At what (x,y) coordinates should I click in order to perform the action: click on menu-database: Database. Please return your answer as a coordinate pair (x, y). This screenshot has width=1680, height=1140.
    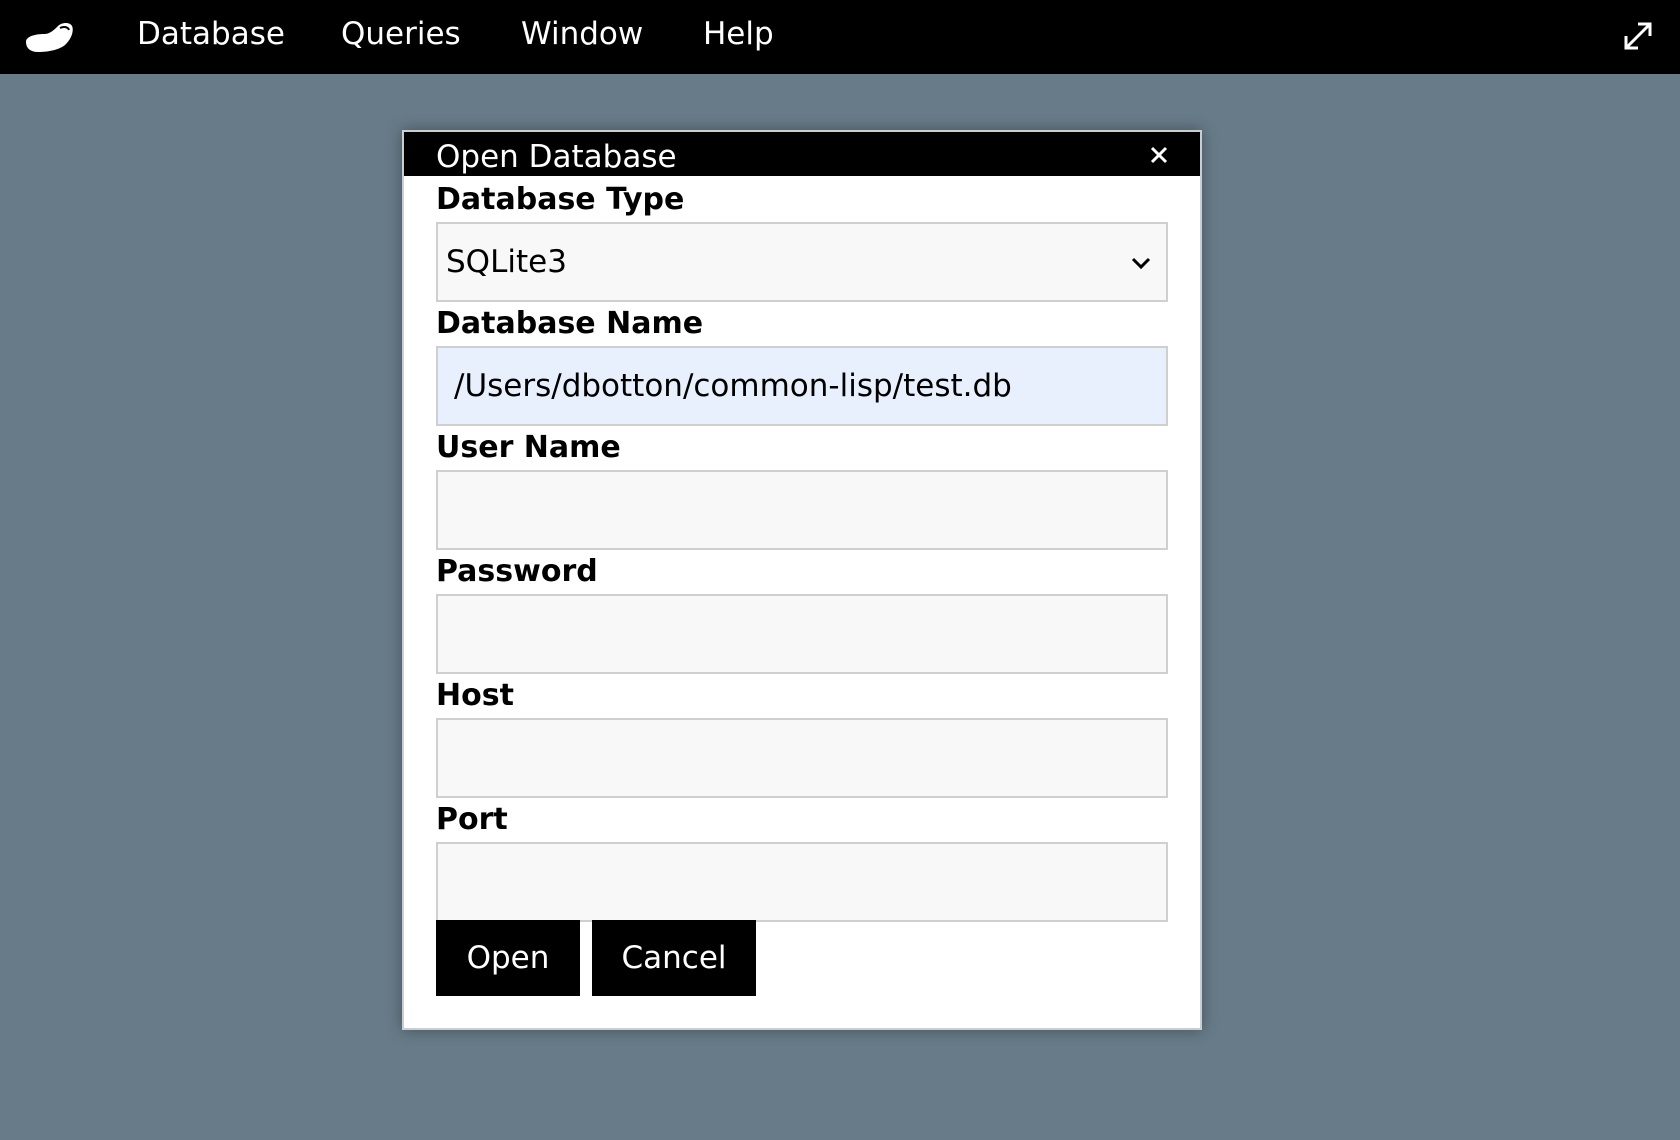
    Looking at the image, I should click on (211, 34).